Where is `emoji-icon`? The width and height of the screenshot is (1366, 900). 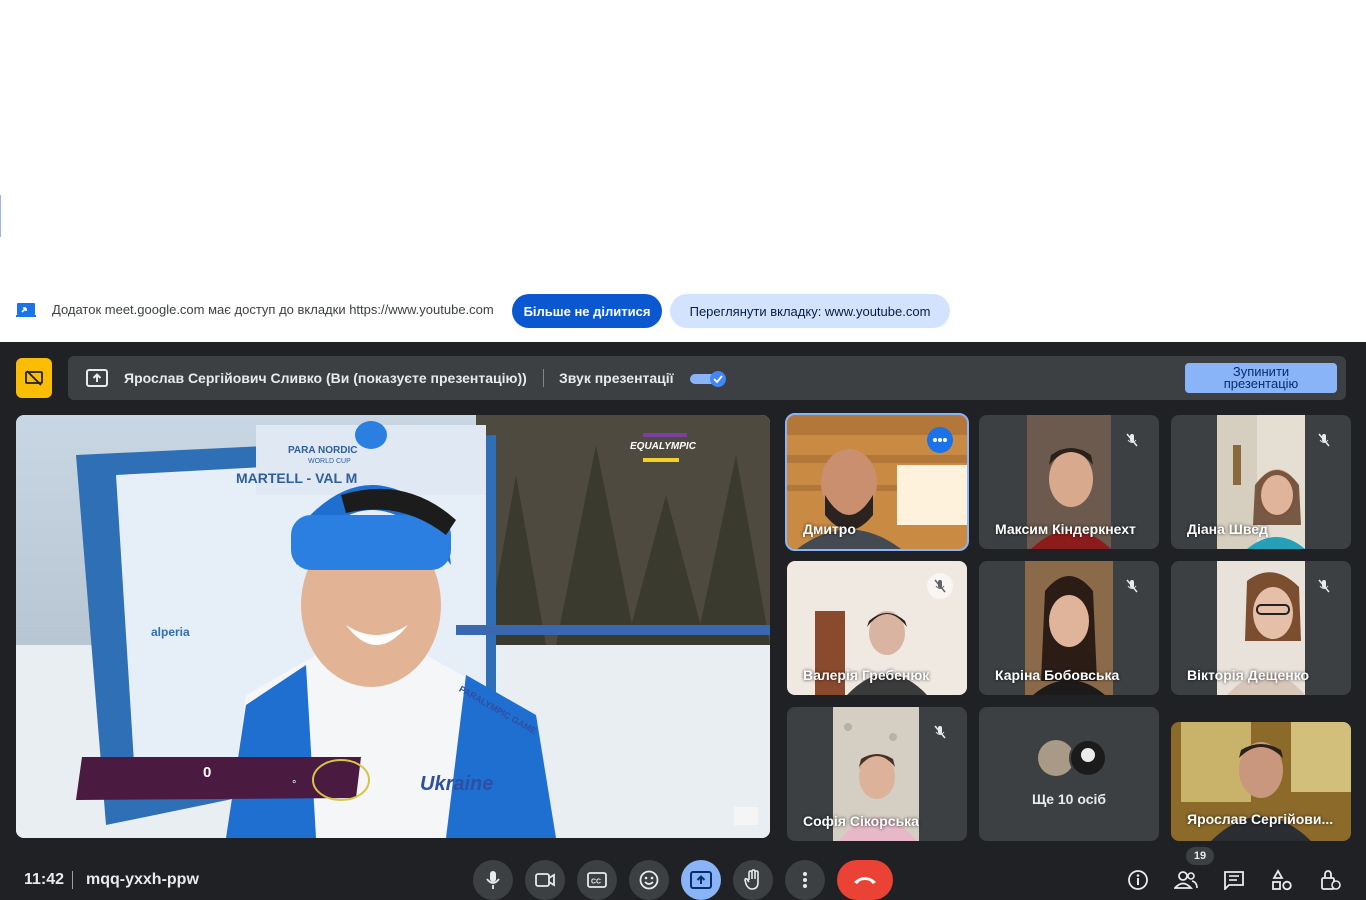 emoji-icon is located at coordinates (649, 880).